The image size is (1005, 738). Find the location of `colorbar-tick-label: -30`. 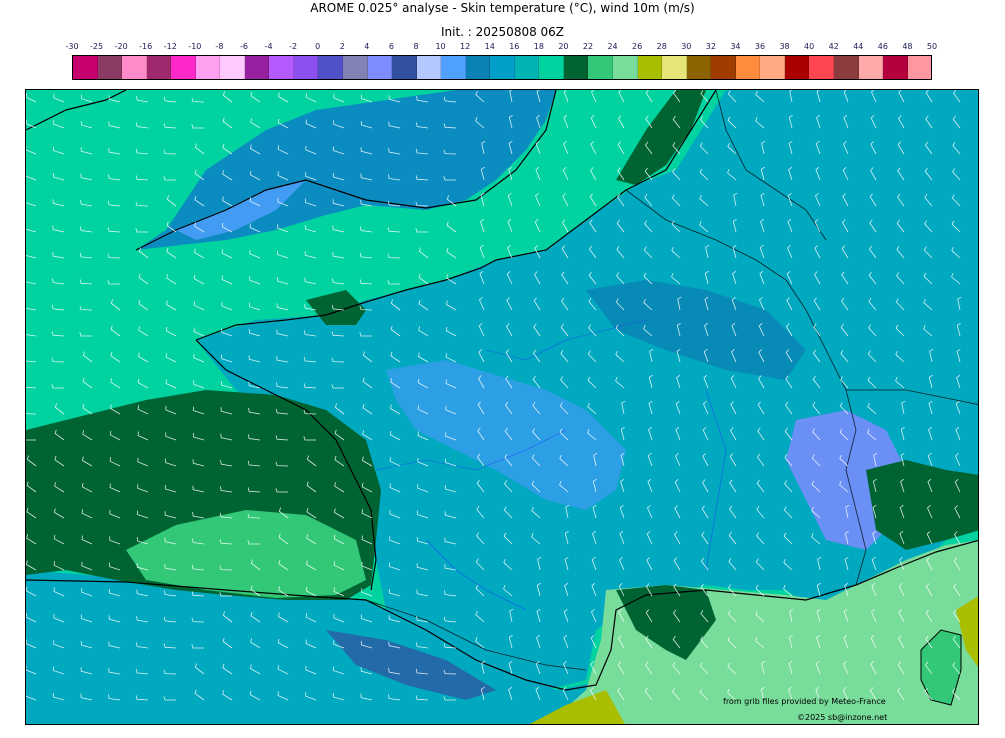

colorbar-tick-label: -30 is located at coordinates (72, 46).